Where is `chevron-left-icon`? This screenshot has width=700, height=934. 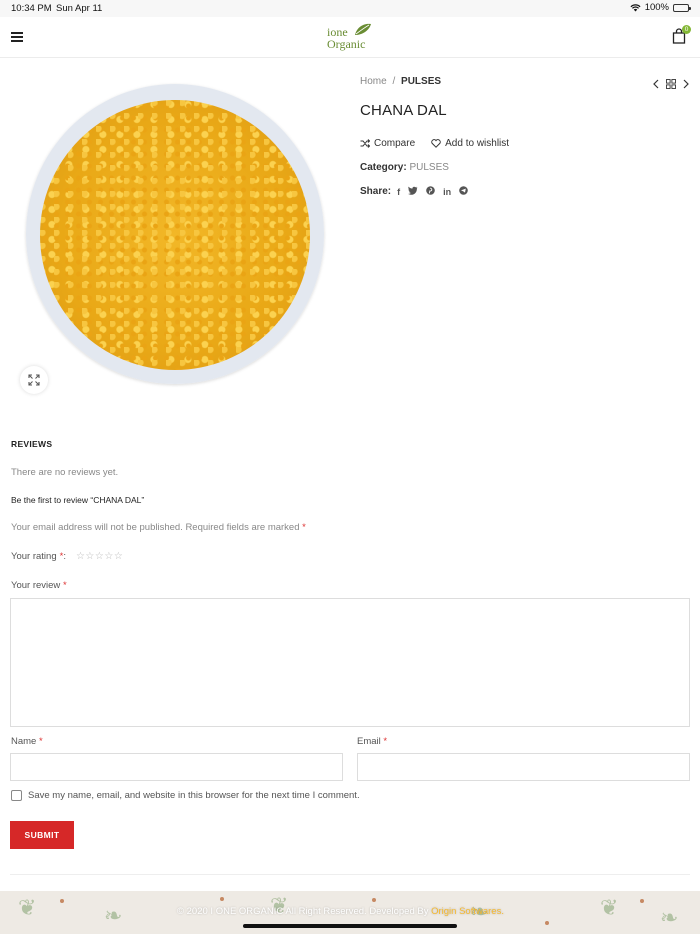 chevron-left-icon is located at coordinates (656, 84).